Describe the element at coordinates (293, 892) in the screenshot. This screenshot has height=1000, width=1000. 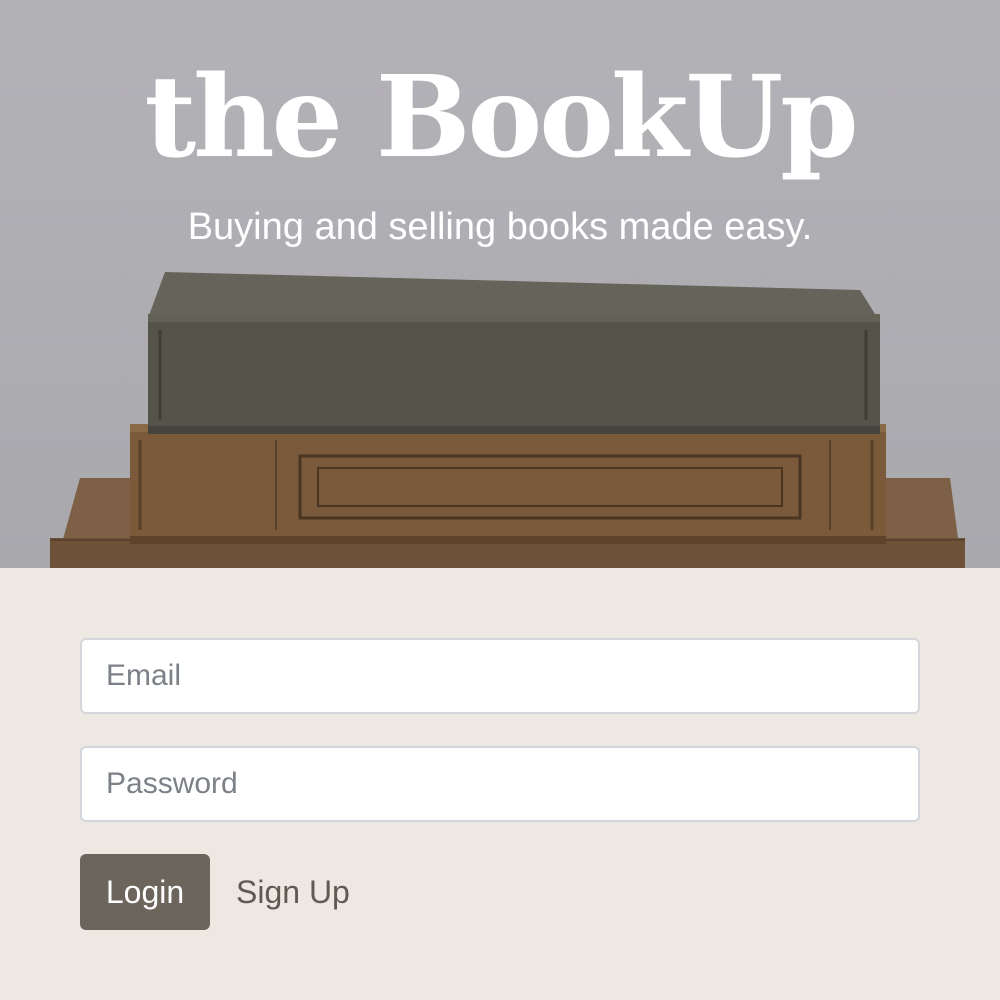
I see `signup-link: Sign Up` at that location.